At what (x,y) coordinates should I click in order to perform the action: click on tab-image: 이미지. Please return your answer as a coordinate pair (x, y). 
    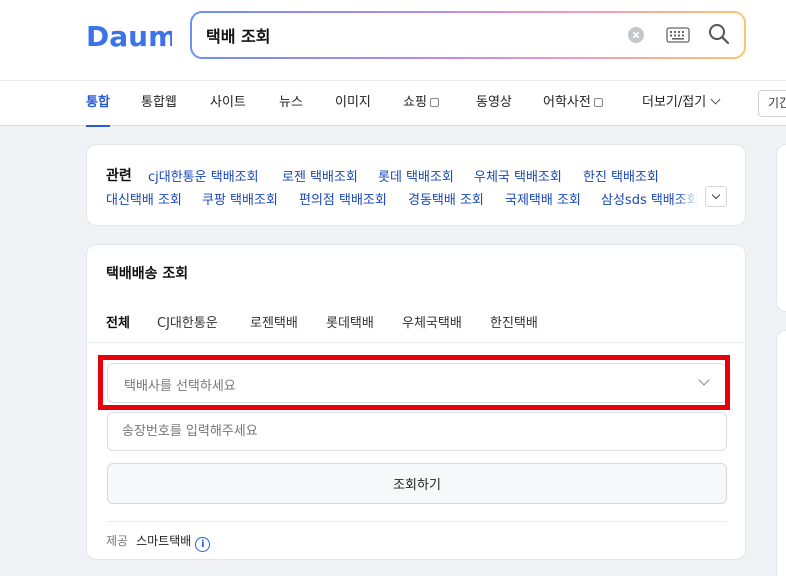
    Looking at the image, I should click on (353, 103).